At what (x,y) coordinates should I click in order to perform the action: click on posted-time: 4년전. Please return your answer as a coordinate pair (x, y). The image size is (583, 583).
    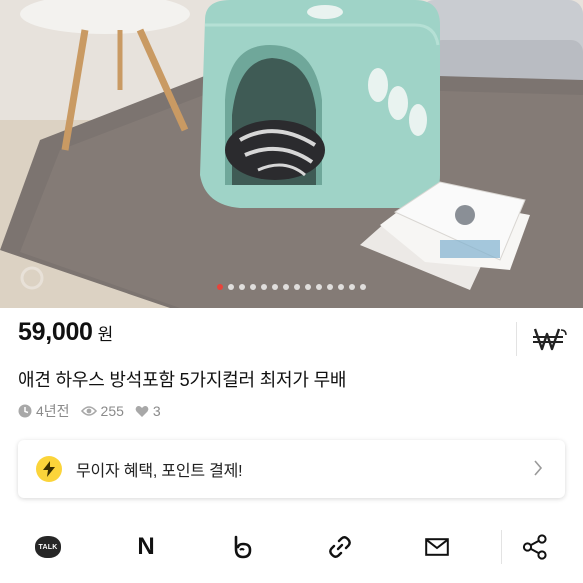
    Looking at the image, I should click on (44, 411).